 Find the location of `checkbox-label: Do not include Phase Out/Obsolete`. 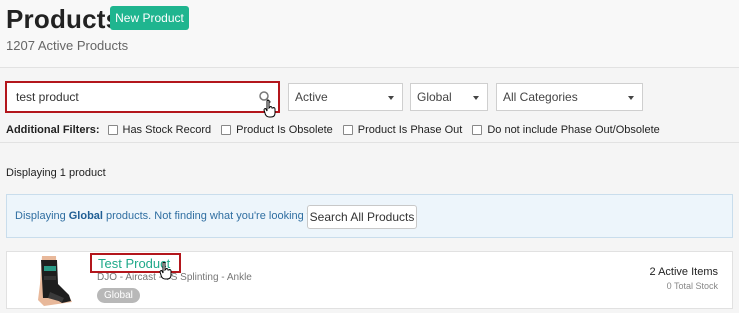

checkbox-label: Do not include Phase Out/Obsolete is located at coordinates (573, 130).